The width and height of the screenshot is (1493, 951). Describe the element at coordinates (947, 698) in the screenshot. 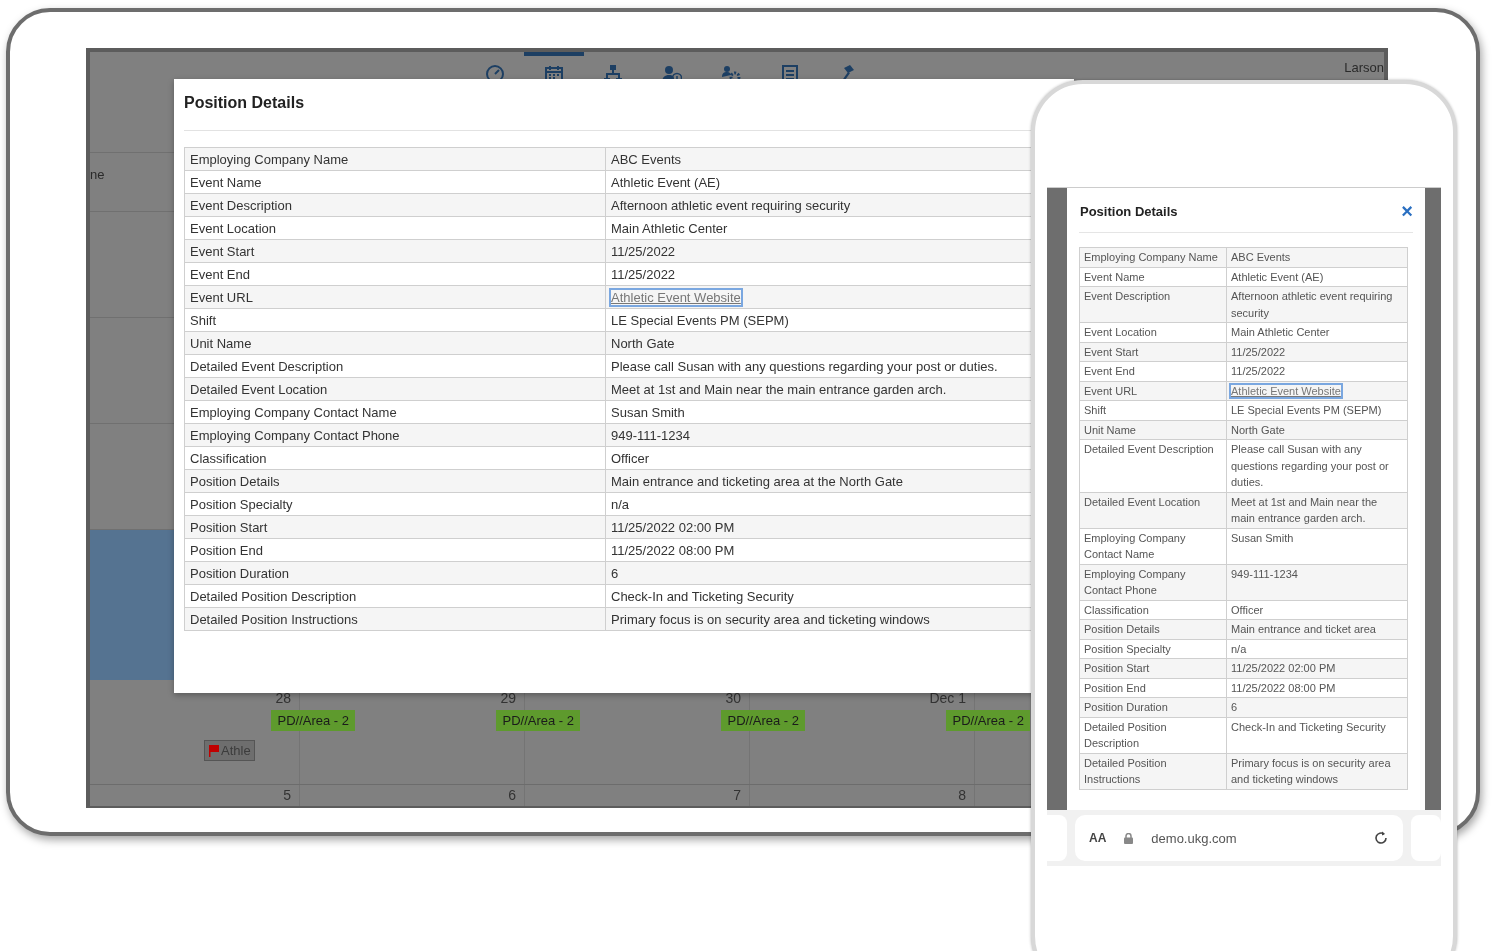

I see `day-number: Dec 1` at that location.